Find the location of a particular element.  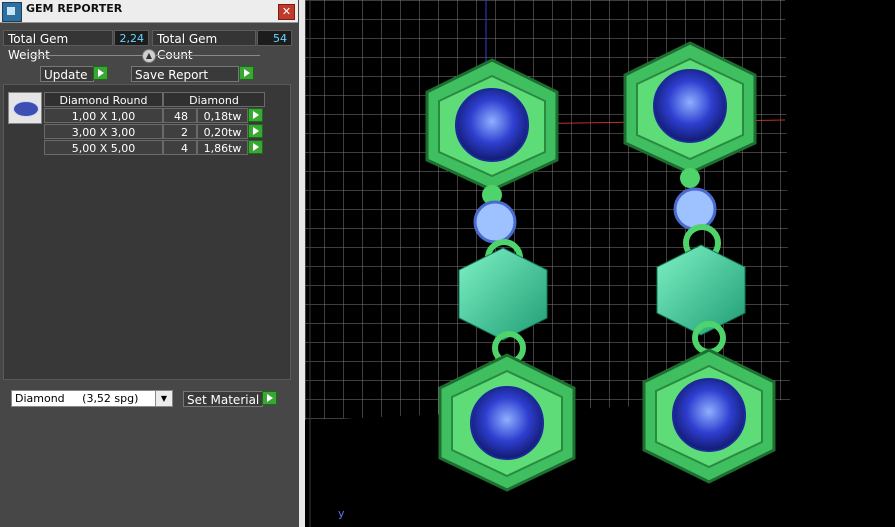

chevron-down-icon: ▼ is located at coordinates (163, 398).